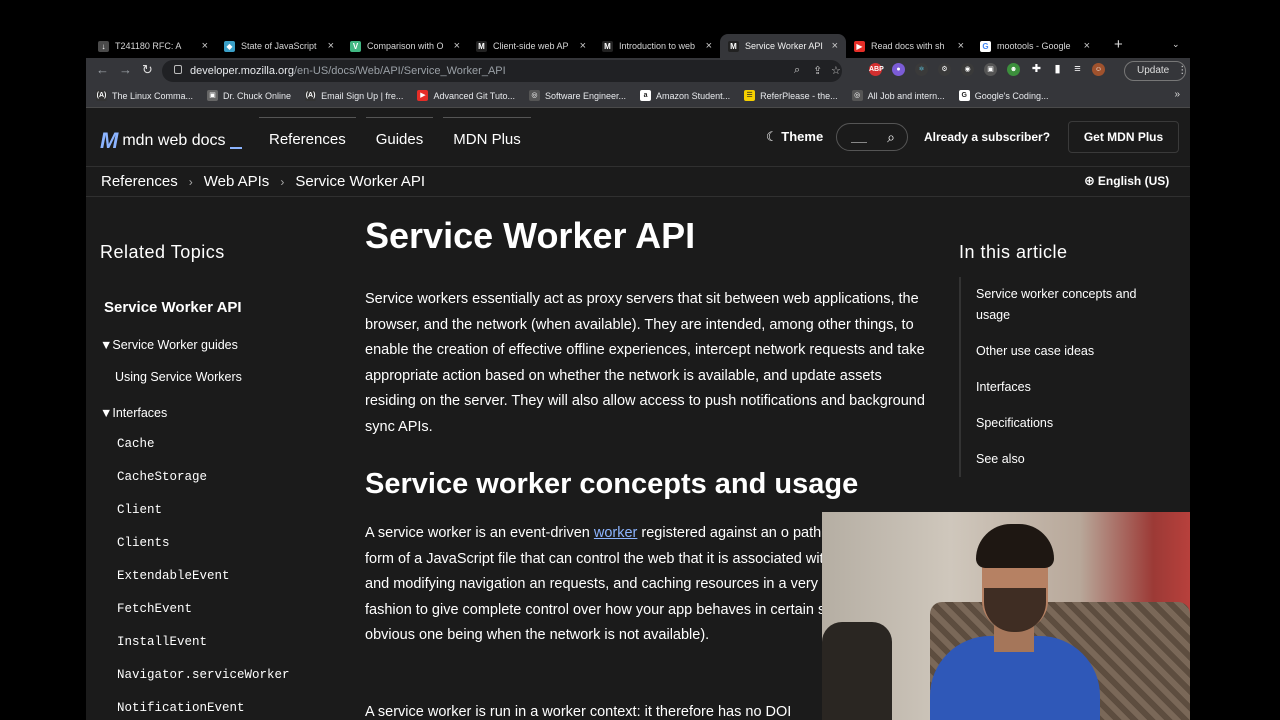  I want to click on search-placeholder-line, so click(859, 142).